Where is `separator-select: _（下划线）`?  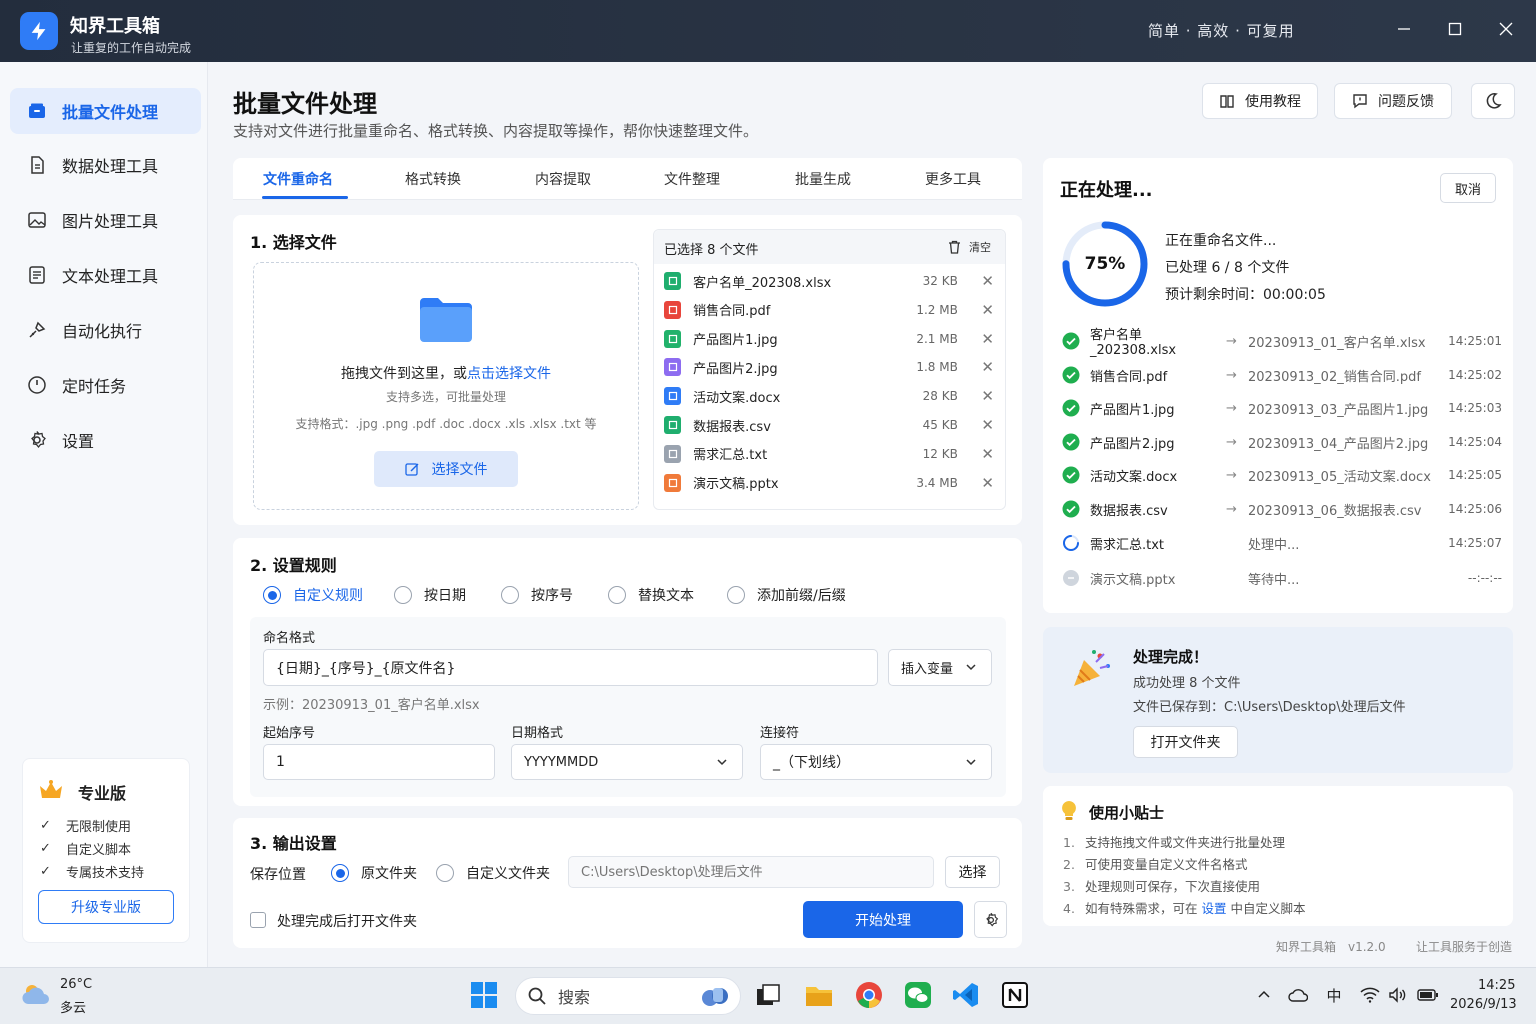 separator-select: _（下划线） is located at coordinates (876, 762).